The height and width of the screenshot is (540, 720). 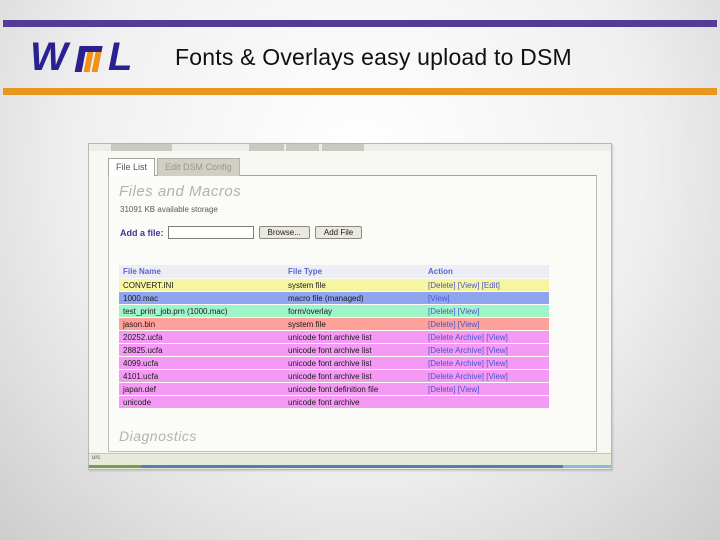 I want to click on action-cell: [Delete] [View] [Edit], so click(x=486, y=285).